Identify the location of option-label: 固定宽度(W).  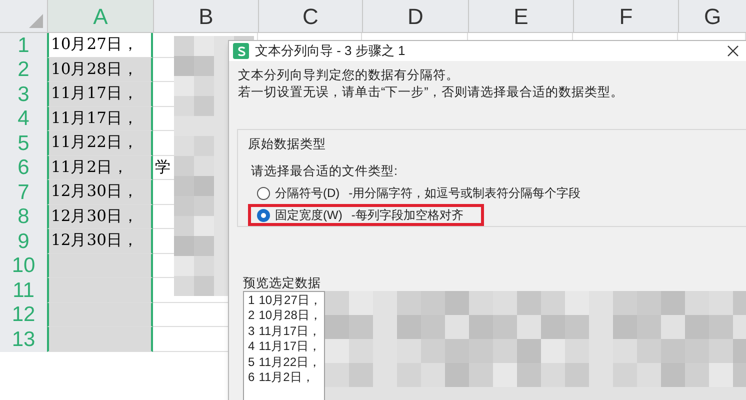
(308, 215).